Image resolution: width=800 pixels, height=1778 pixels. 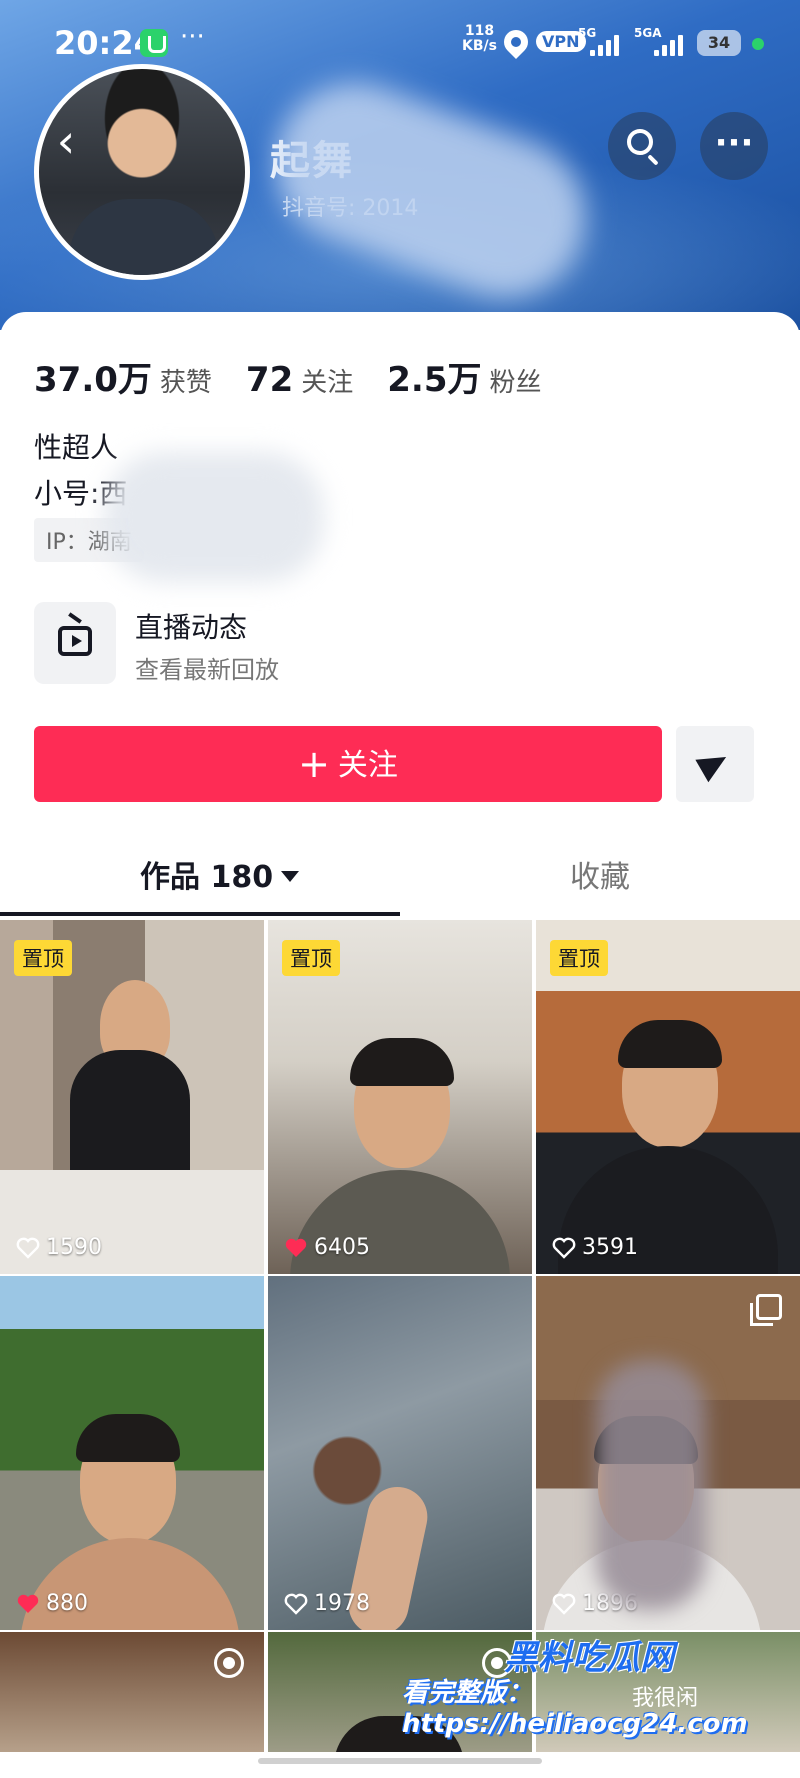 What do you see at coordinates (758, 44) in the screenshot?
I see `indicator-dot` at bounding box center [758, 44].